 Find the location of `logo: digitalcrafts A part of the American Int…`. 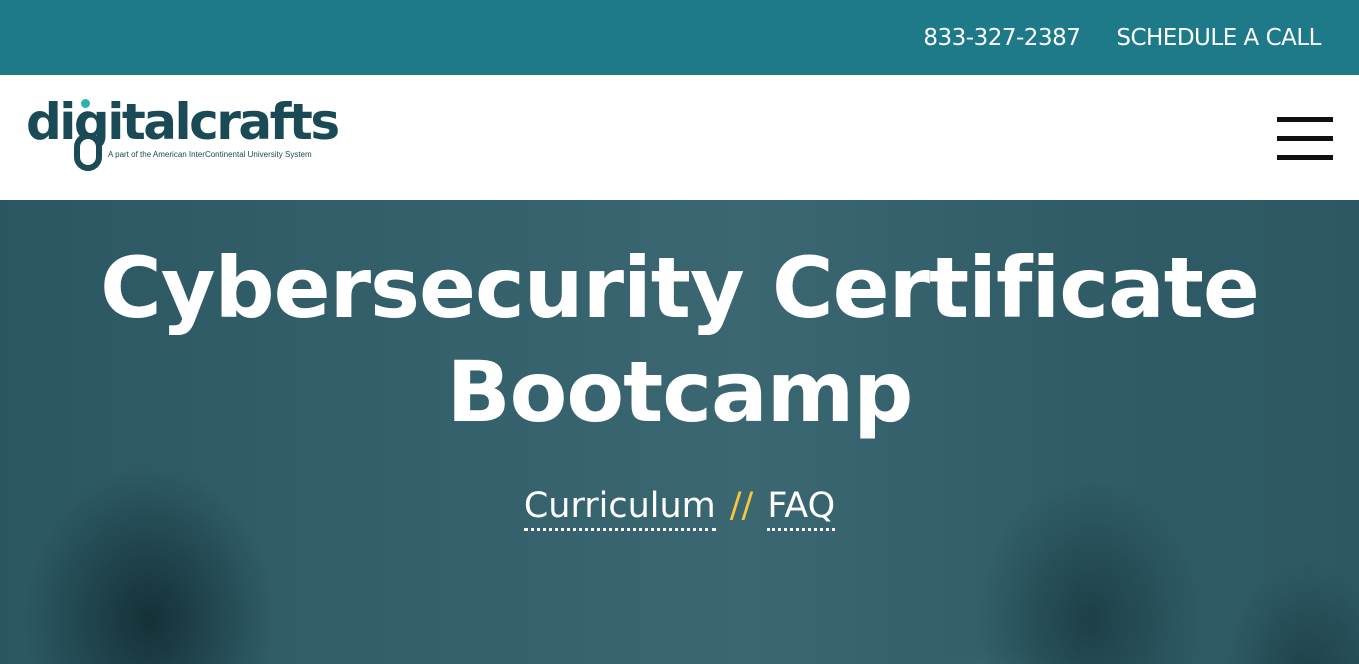

logo: digitalcrafts A part of the American Int… is located at coordinates (183, 136).